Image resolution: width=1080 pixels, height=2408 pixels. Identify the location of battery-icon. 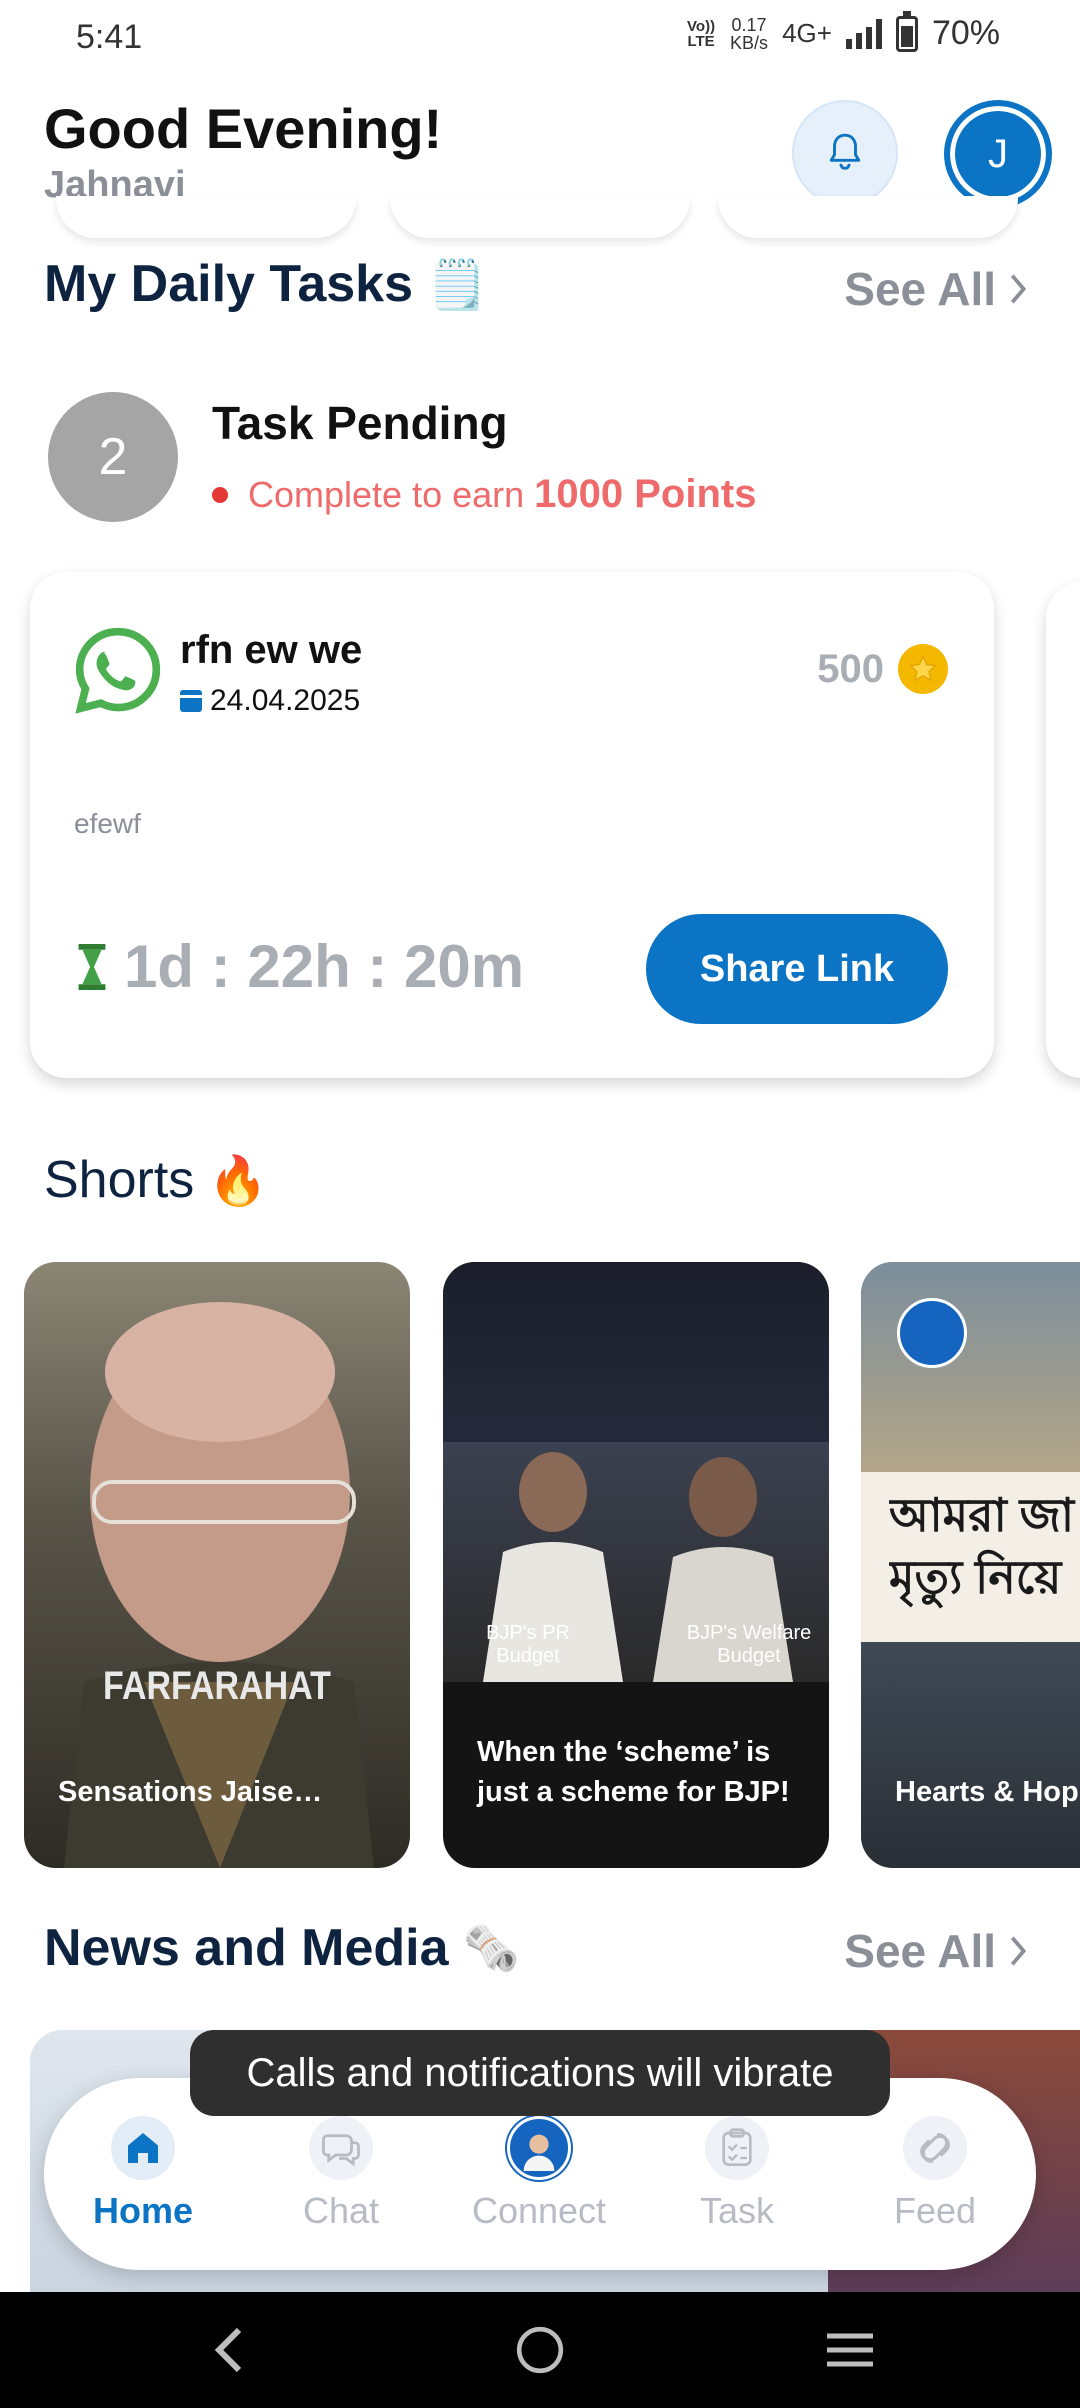
(906, 31).